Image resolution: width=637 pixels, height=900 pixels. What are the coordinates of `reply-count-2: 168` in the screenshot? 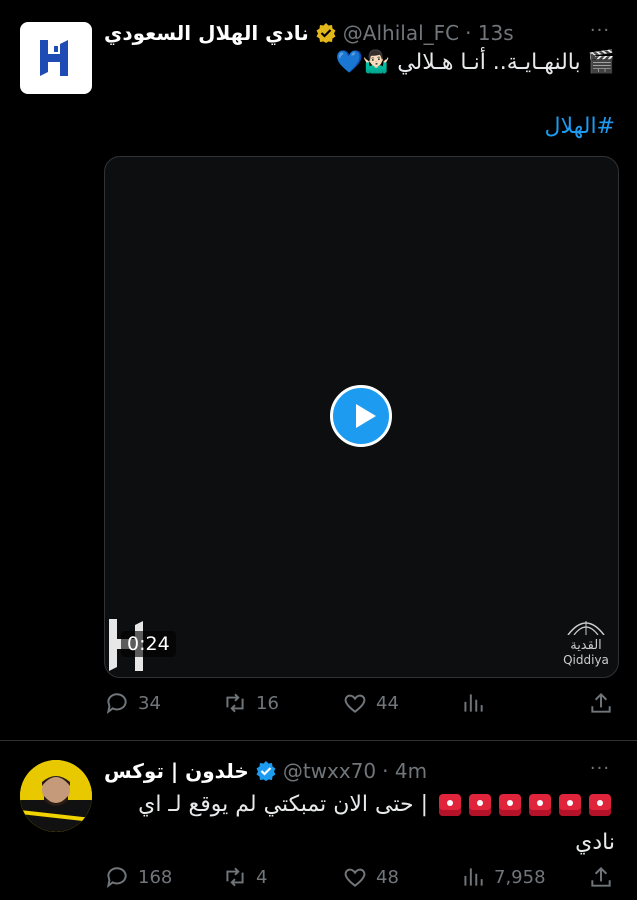 It's located at (155, 877).